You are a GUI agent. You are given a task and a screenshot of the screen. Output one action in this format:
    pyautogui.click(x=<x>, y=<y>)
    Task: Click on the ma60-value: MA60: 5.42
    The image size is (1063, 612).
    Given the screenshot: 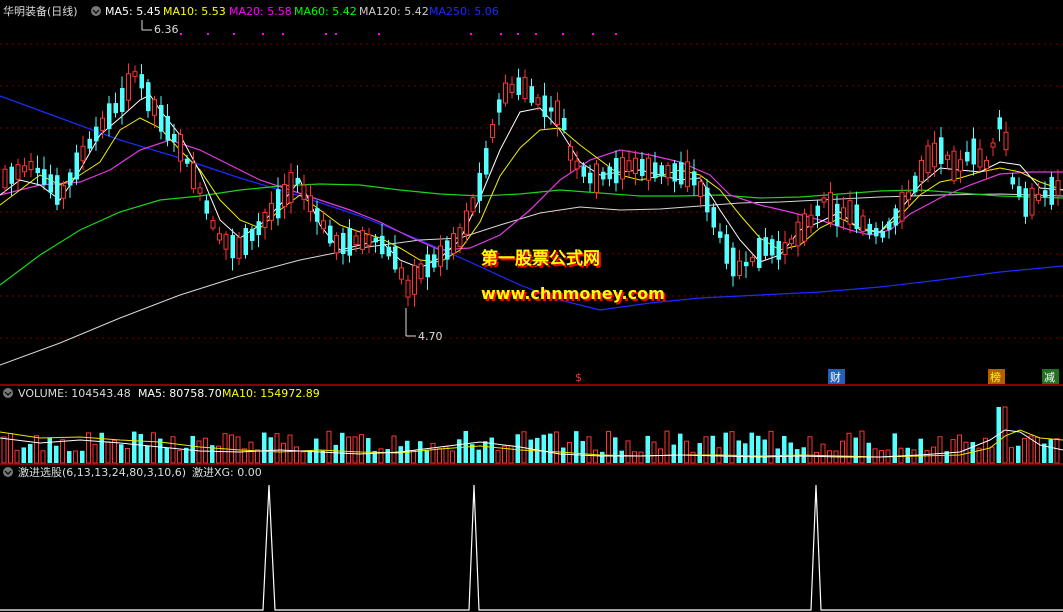 What is the action you would take?
    pyautogui.click(x=325, y=11)
    